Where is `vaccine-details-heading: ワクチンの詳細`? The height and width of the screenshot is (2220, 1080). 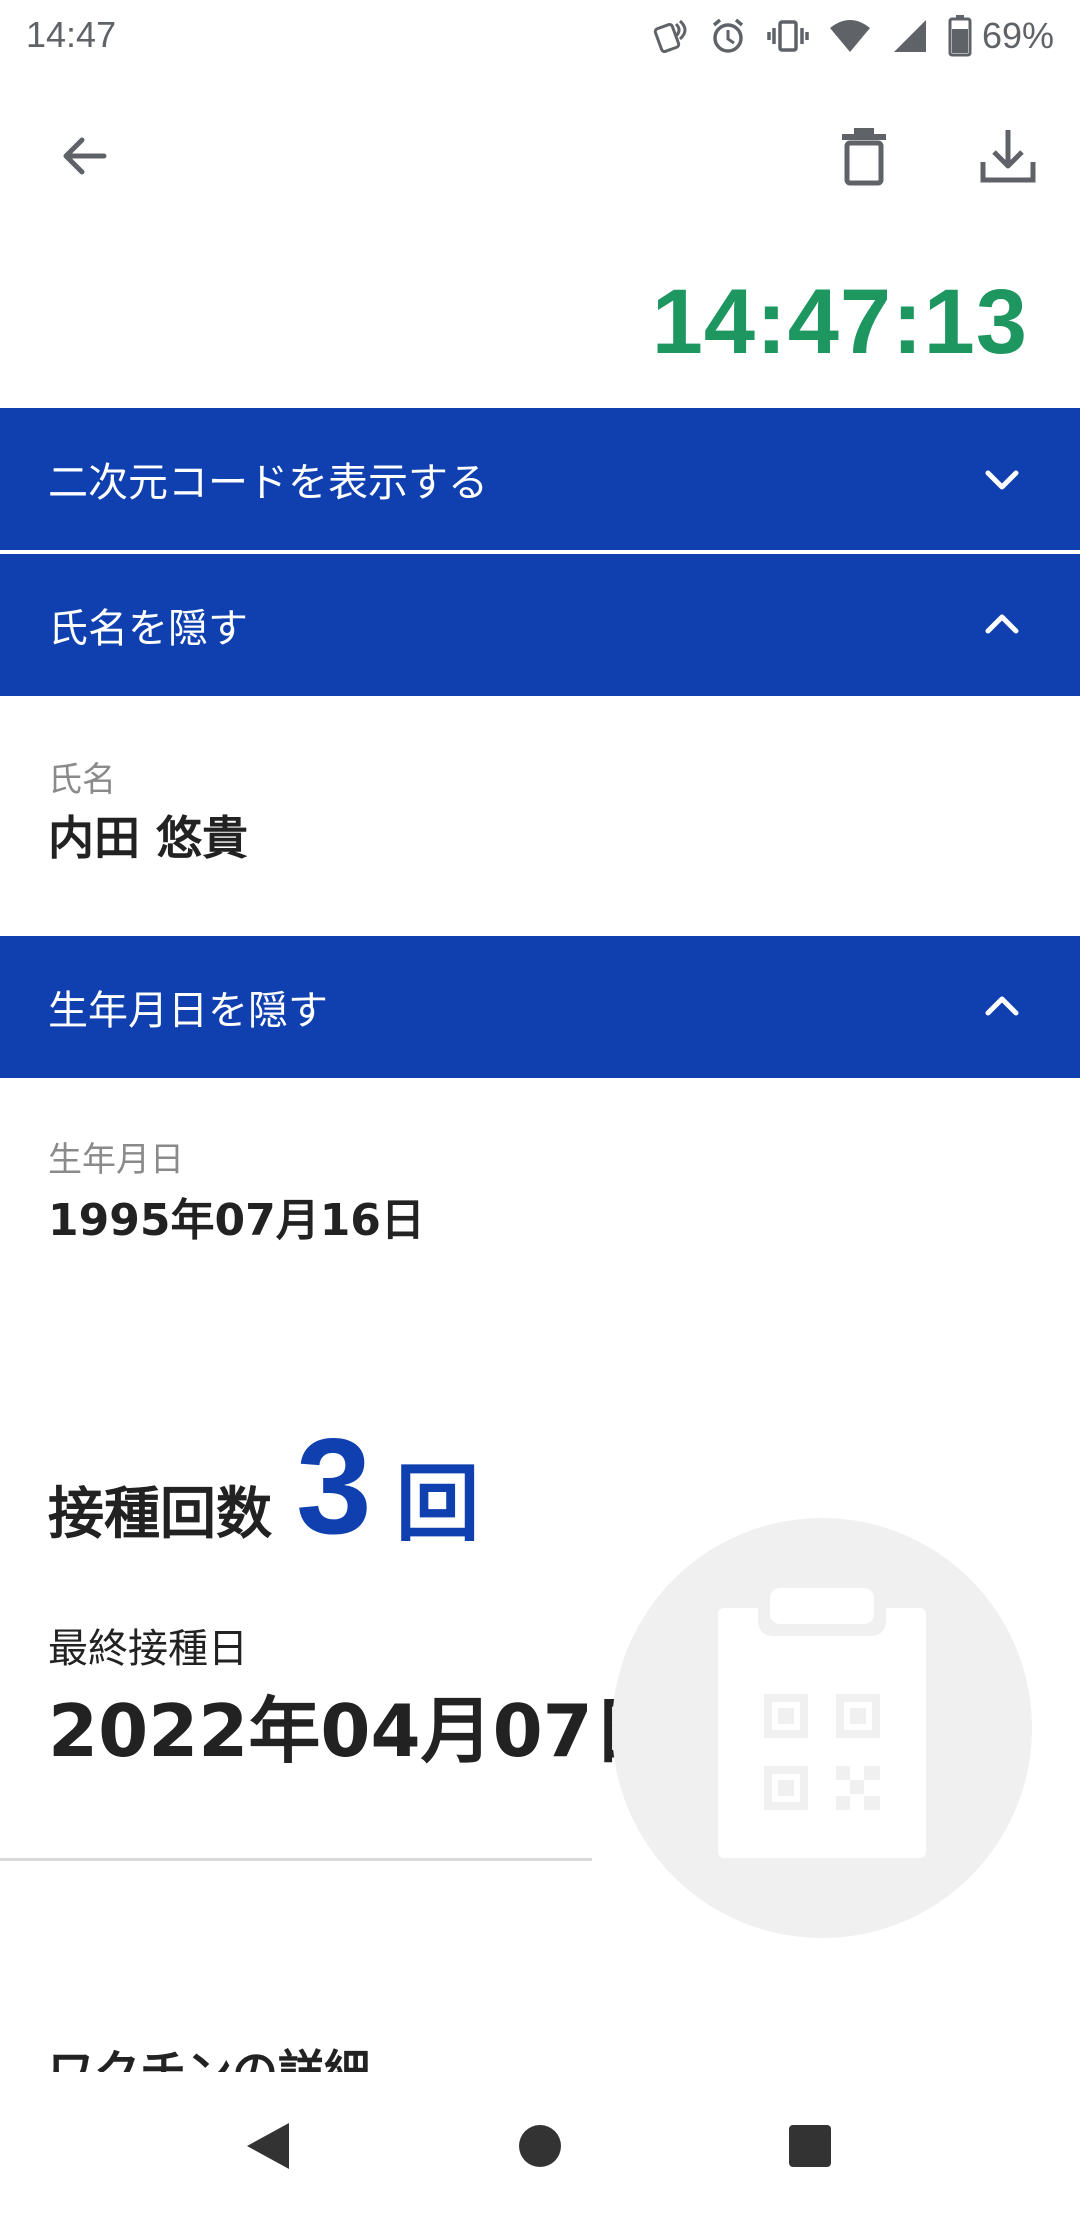 vaccine-details-heading: ワクチンの詳細 is located at coordinates (209, 2060).